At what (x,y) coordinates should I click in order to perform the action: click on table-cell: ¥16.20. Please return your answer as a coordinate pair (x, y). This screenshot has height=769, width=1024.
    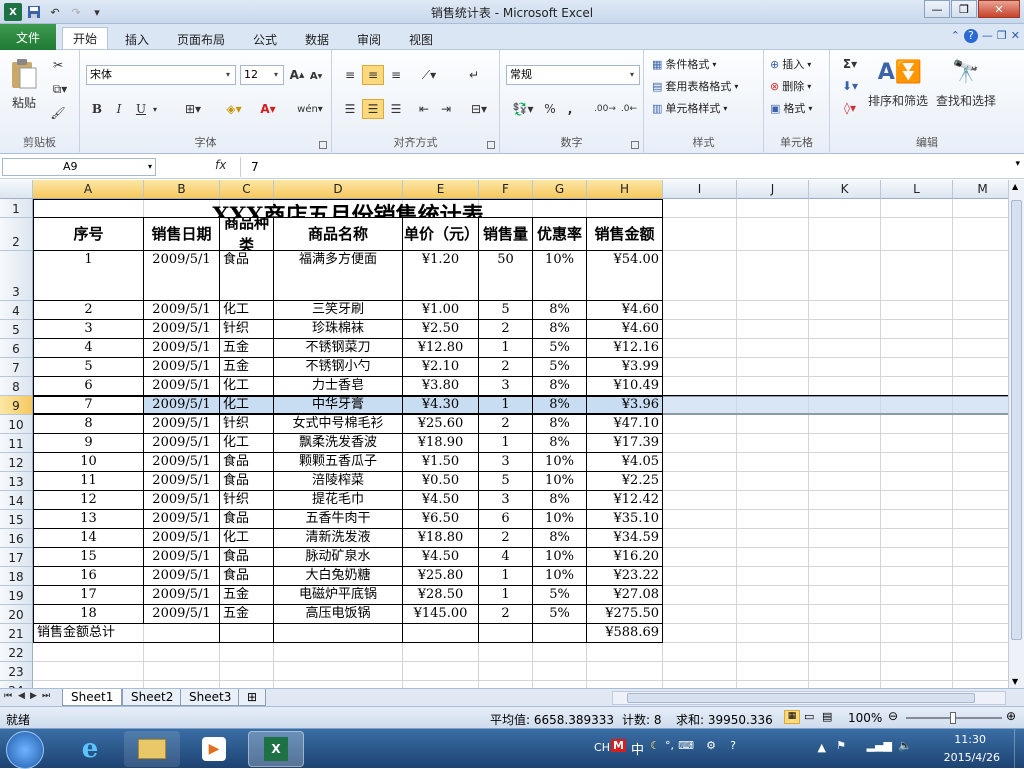
    Looking at the image, I should click on (625, 557).